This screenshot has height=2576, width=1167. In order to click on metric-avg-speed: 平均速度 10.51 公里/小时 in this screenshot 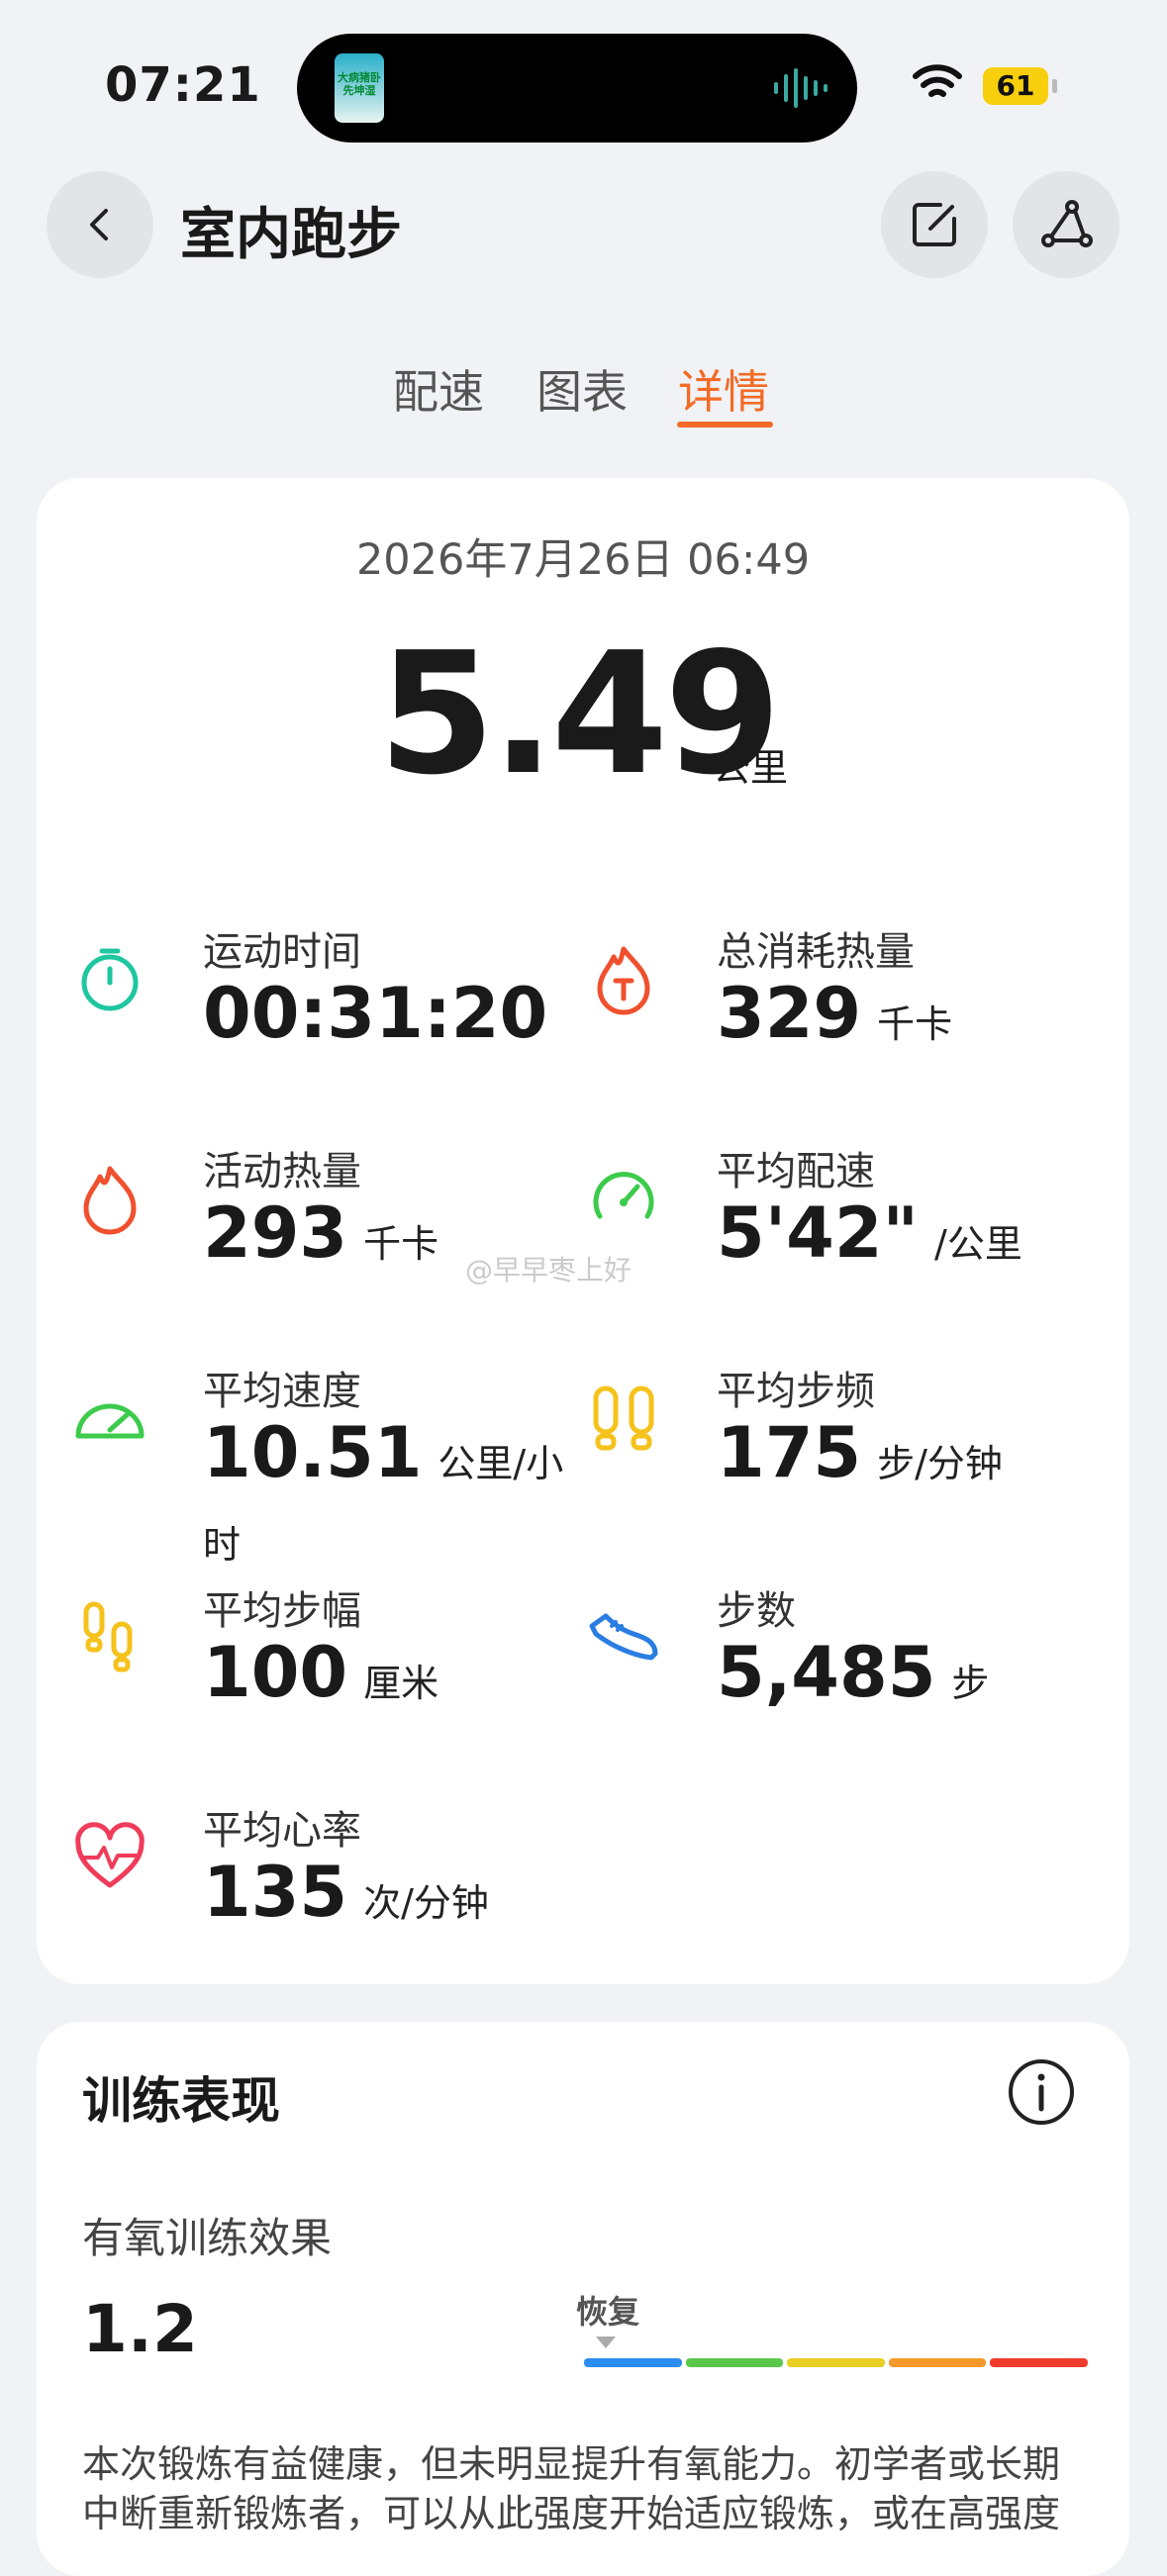, I will do `click(330, 1463)`.